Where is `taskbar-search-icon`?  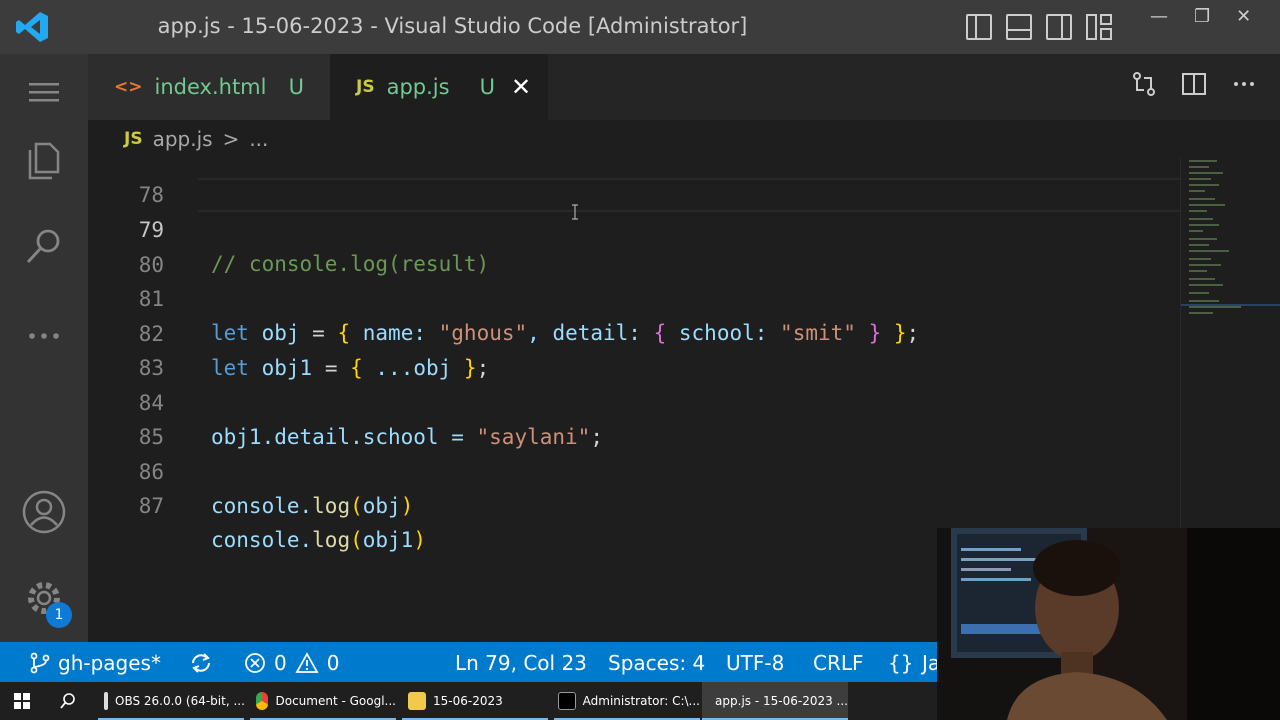 taskbar-search-icon is located at coordinates (68, 701).